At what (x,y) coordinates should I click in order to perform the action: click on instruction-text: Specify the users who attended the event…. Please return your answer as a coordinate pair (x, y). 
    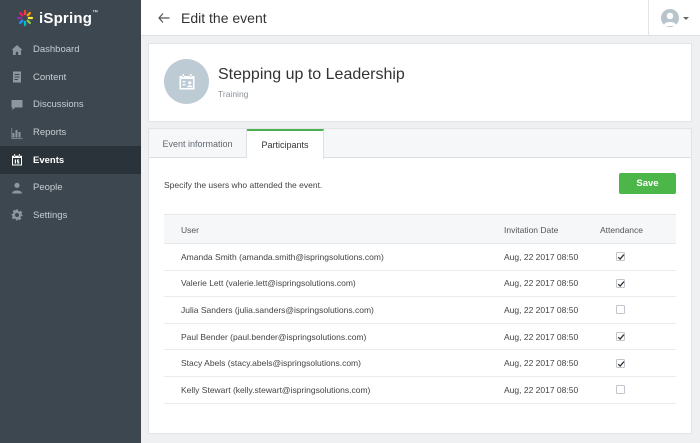
    Looking at the image, I should click on (243, 185).